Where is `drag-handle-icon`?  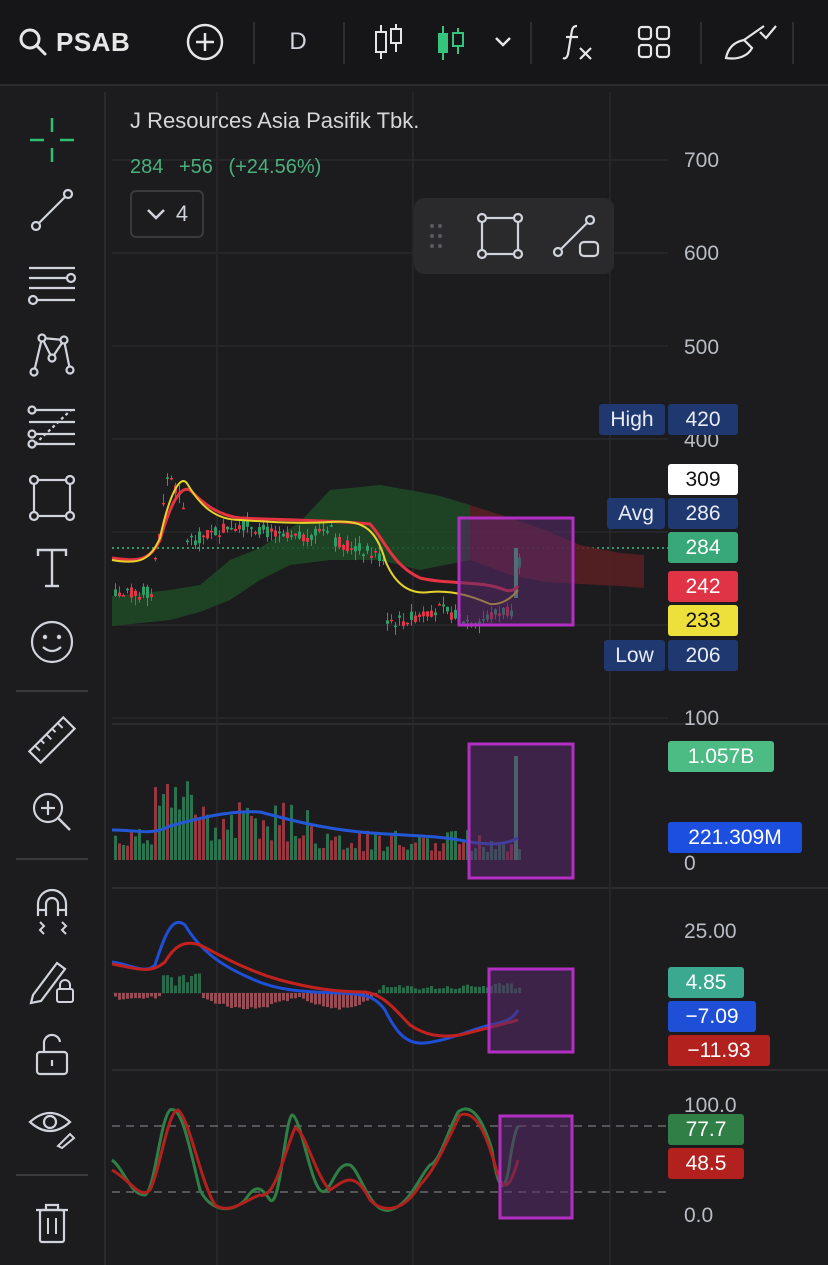 drag-handle-icon is located at coordinates (436, 236).